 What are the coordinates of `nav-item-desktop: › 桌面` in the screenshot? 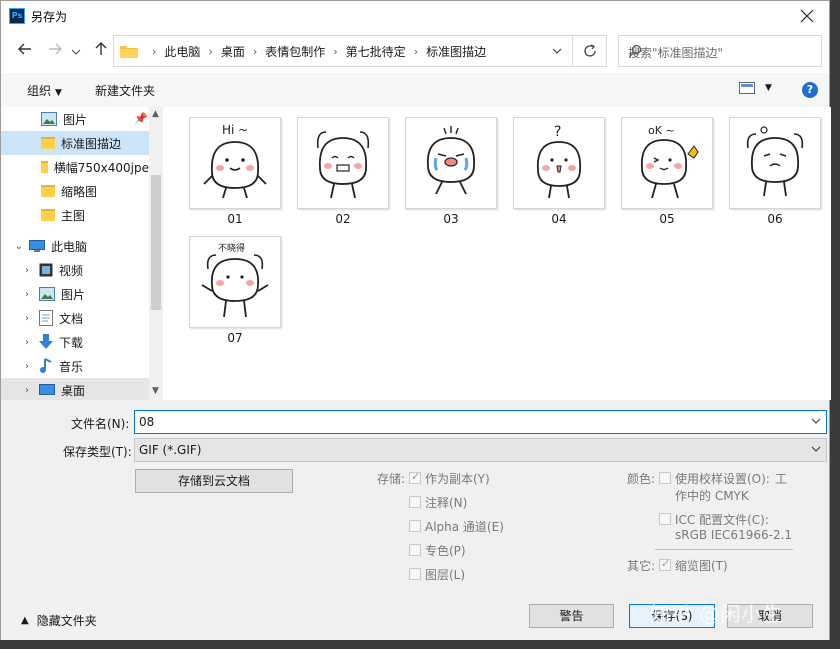 It's located at (75, 389).